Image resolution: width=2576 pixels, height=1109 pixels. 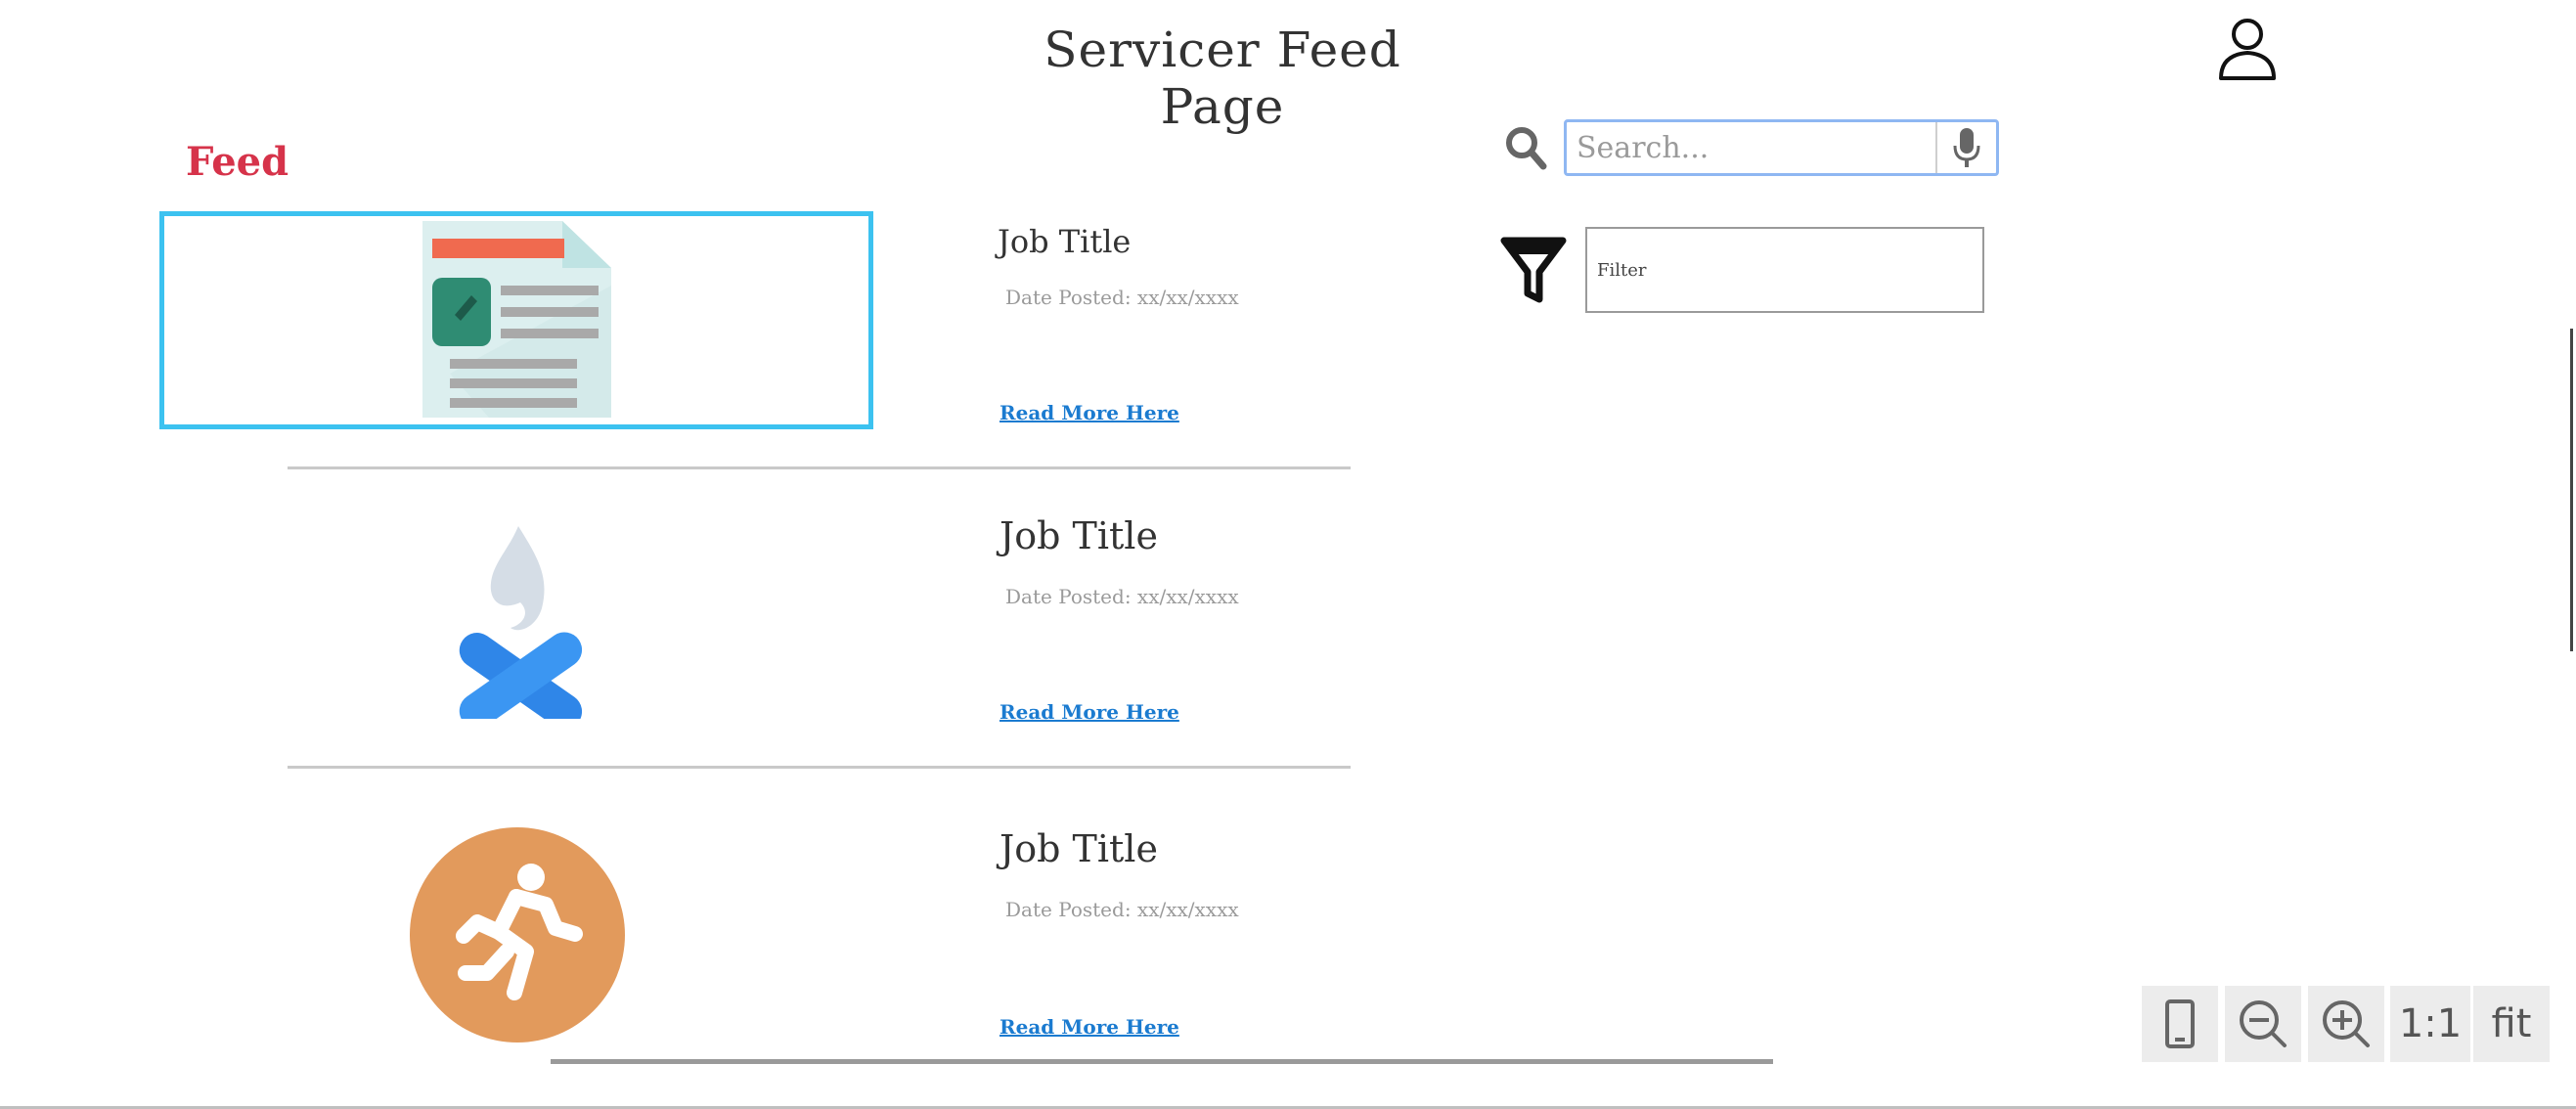 I want to click on filter-input, so click(x=1784, y=270).